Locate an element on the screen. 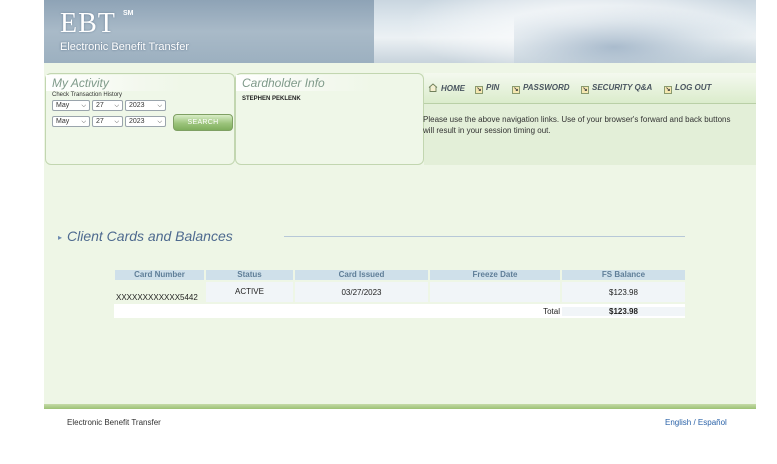 The height and width of the screenshot is (464, 777). from-month-select: May ⌵ is located at coordinates (71, 105).